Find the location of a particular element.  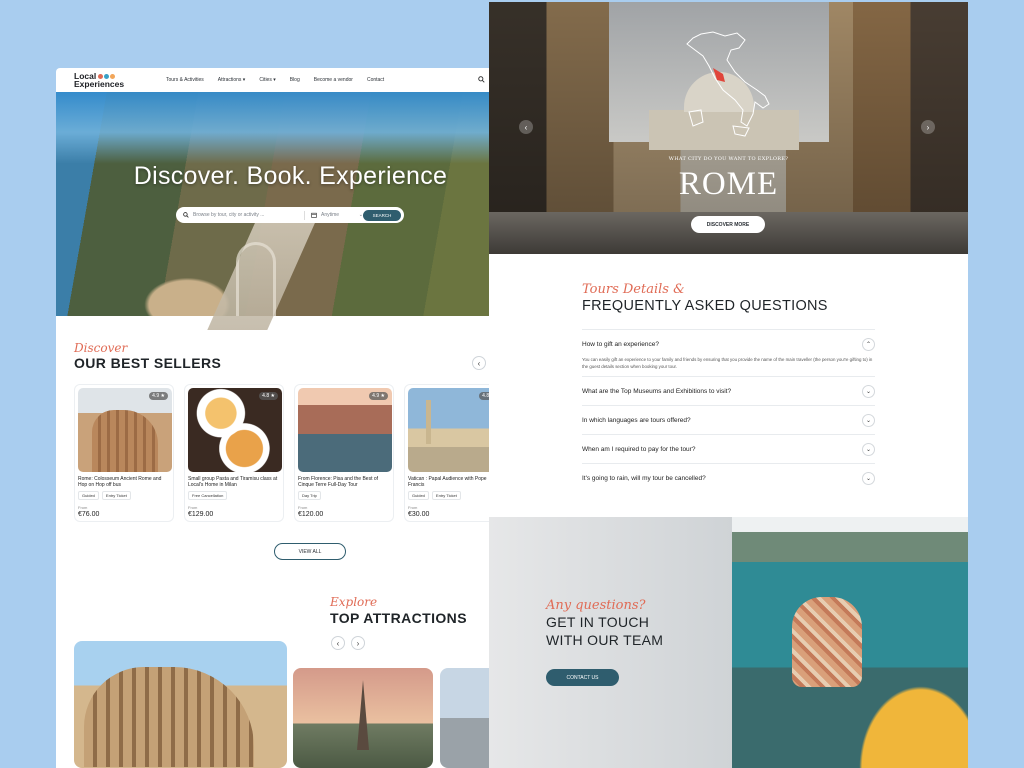

discover-more-button: DISCOVER MORE is located at coordinates (728, 224).